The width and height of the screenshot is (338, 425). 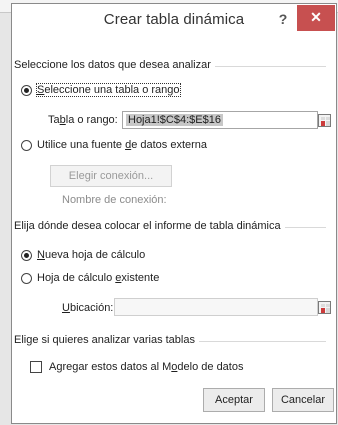 What do you see at coordinates (324, 307) in the screenshot?
I see `location-picker-icon` at bounding box center [324, 307].